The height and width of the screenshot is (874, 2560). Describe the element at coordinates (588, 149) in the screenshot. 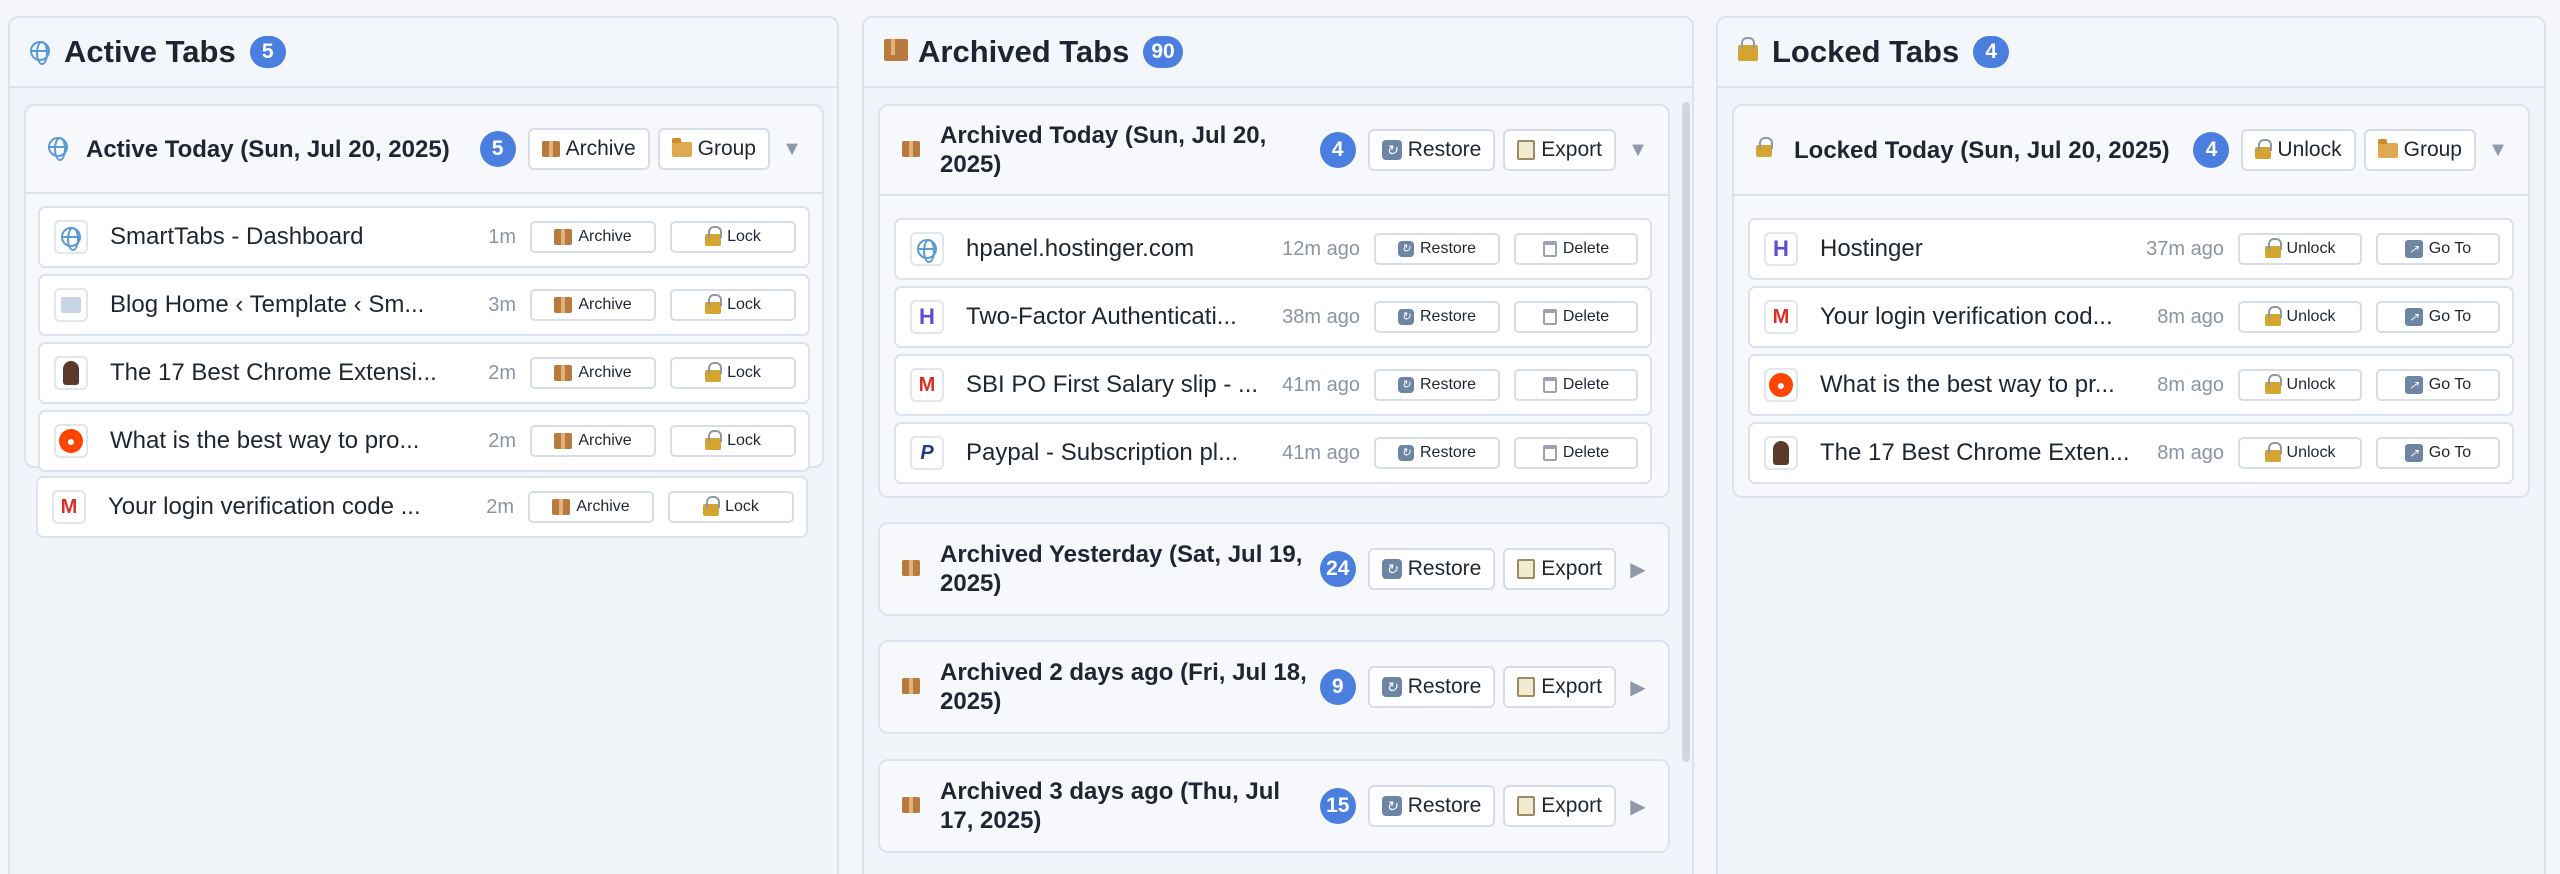

I see `archive-group-button: Archive` at that location.